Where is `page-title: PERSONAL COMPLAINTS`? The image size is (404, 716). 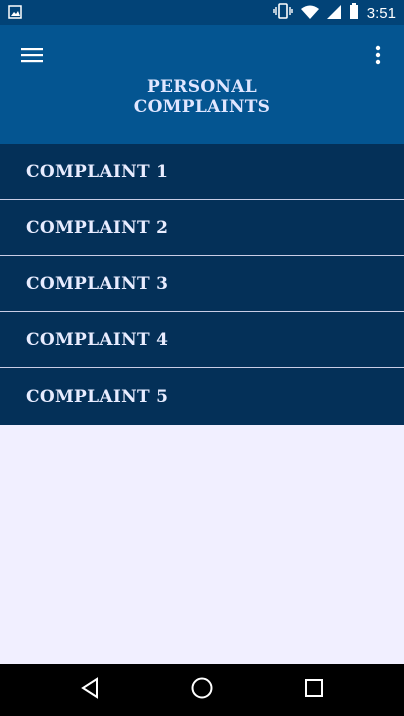
page-title: PERSONAL COMPLAINTS is located at coordinates (202, 97).